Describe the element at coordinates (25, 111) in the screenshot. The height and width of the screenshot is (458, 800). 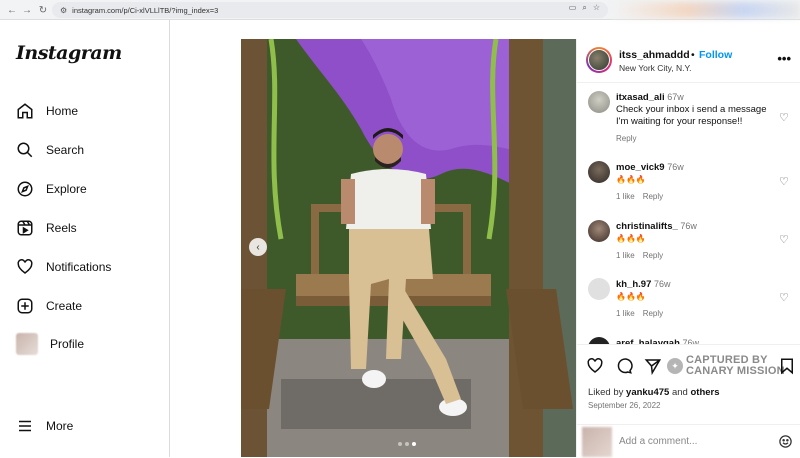
I see `home-icon` at that location.